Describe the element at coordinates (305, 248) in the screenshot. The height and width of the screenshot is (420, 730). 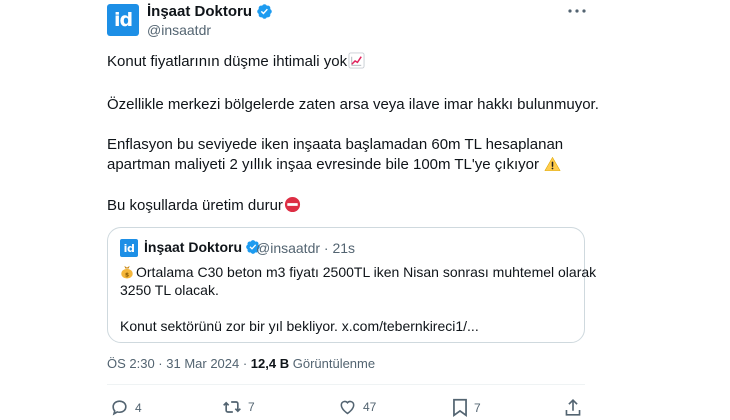
I see `quoted-author-handle-time: @insaatdr · 21s` at that location.